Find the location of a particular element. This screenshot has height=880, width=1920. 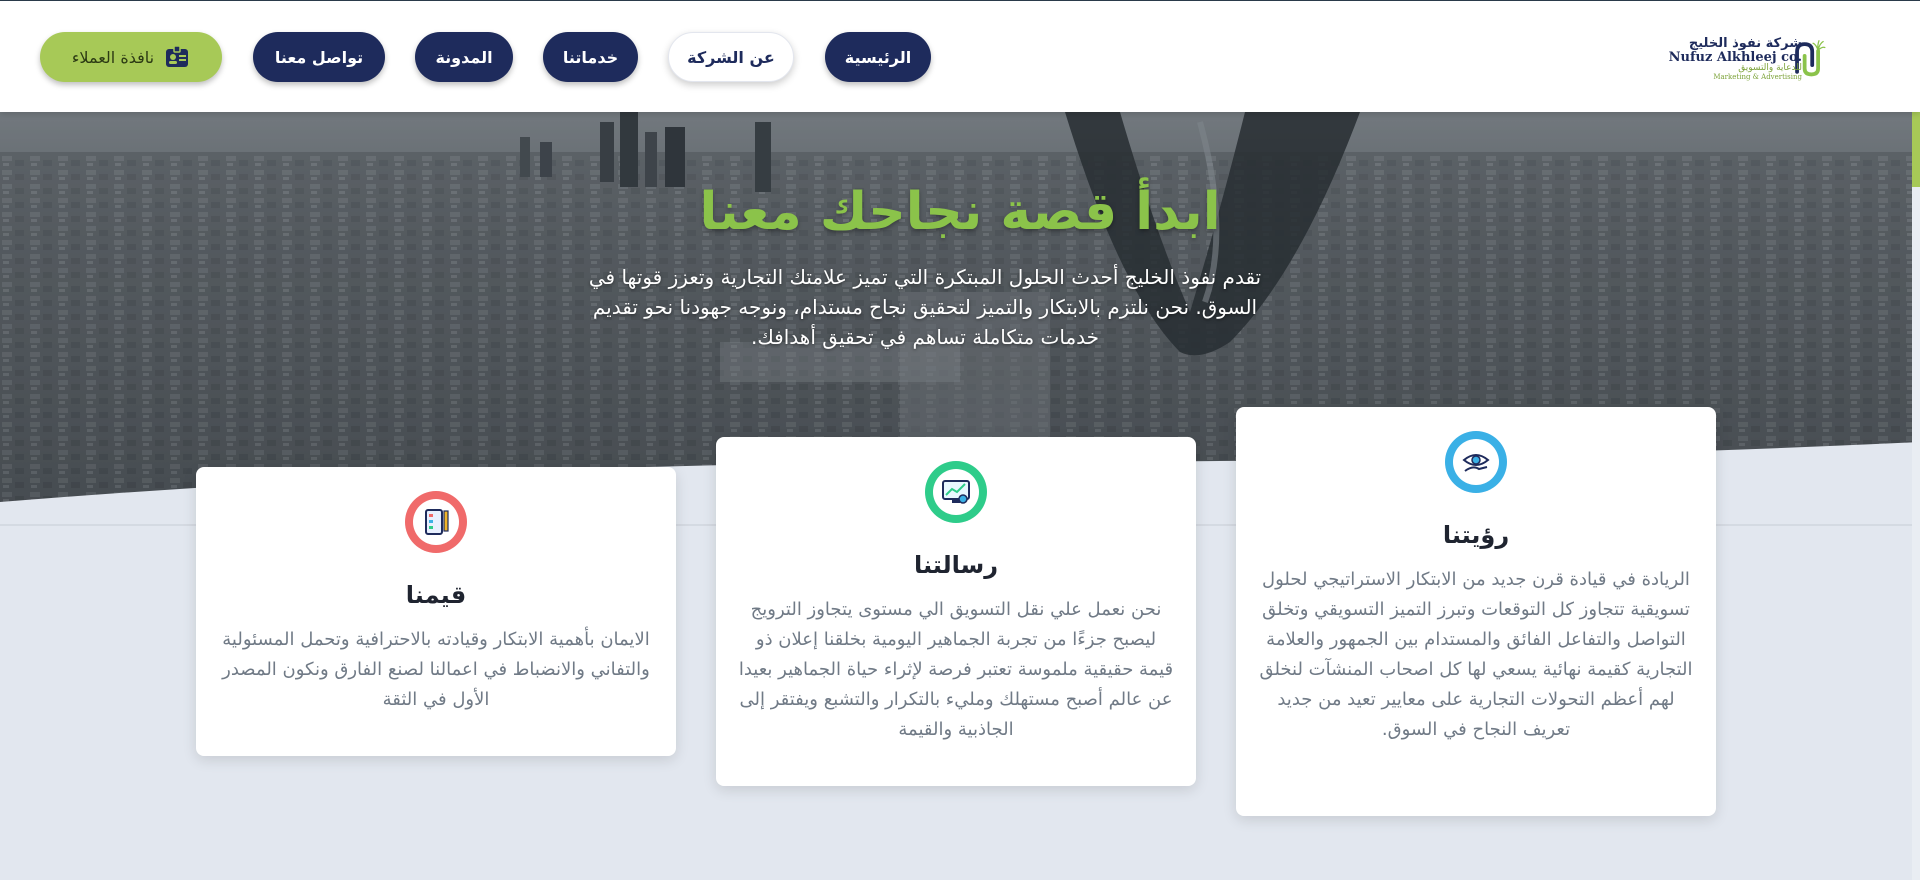

values-tools-icon is located at coordinates (437, 522).